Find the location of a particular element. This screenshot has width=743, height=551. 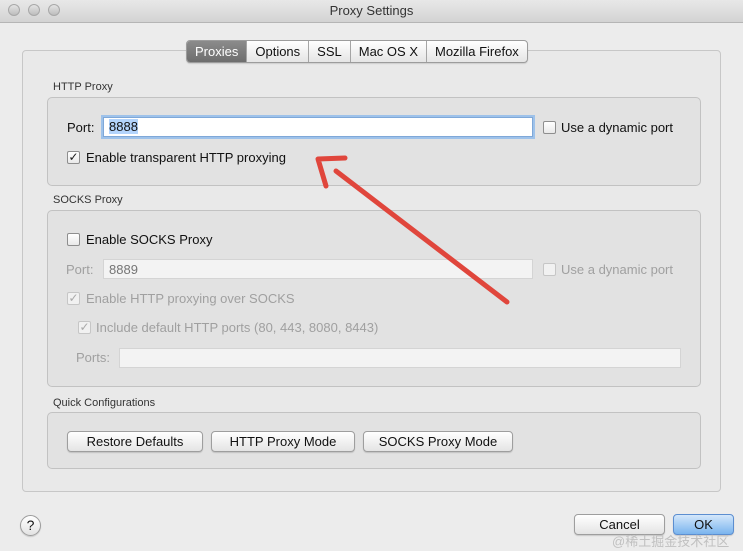

http-dynamic-port-label: Use a dynamic port is located at coordinates (617, 127).